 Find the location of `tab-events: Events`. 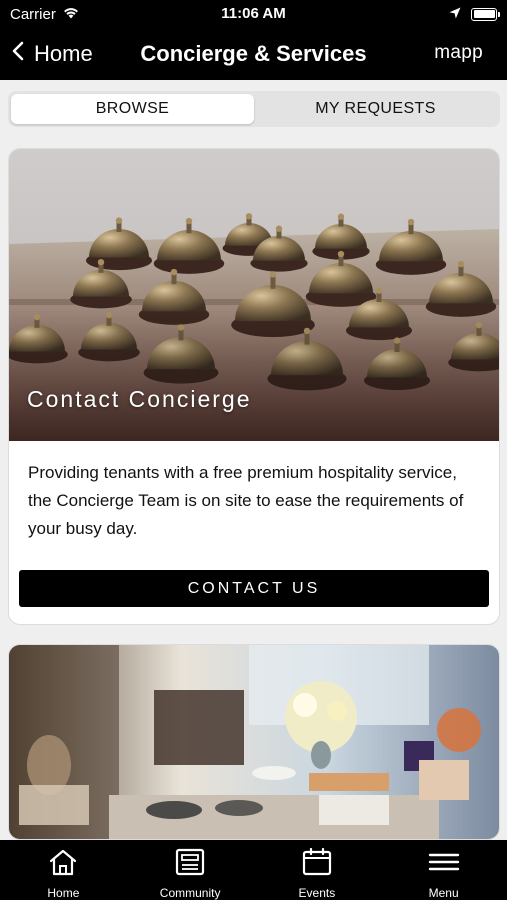

tab-events: Events is located at coordinates (317, 870).